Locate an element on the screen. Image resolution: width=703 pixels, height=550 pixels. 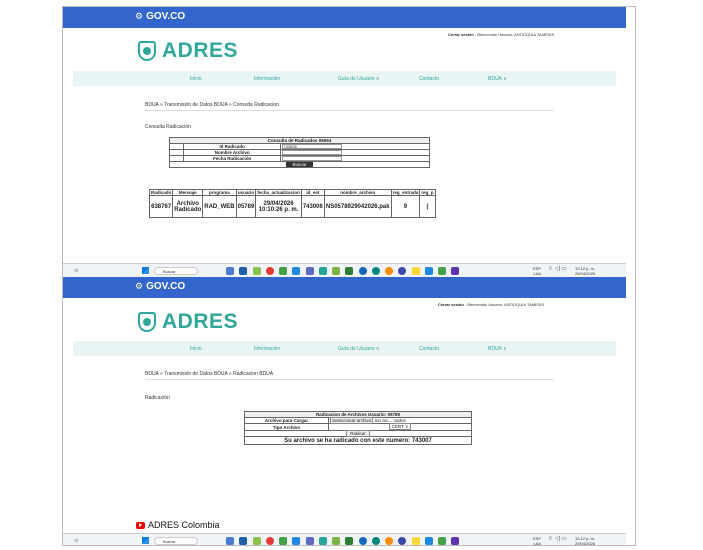
brand-name: ADRES is located at coordinates (200, 50).